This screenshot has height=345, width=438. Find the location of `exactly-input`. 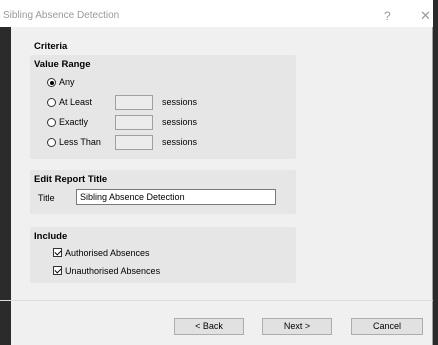

exactly-input is located at coordinates (134, 122).